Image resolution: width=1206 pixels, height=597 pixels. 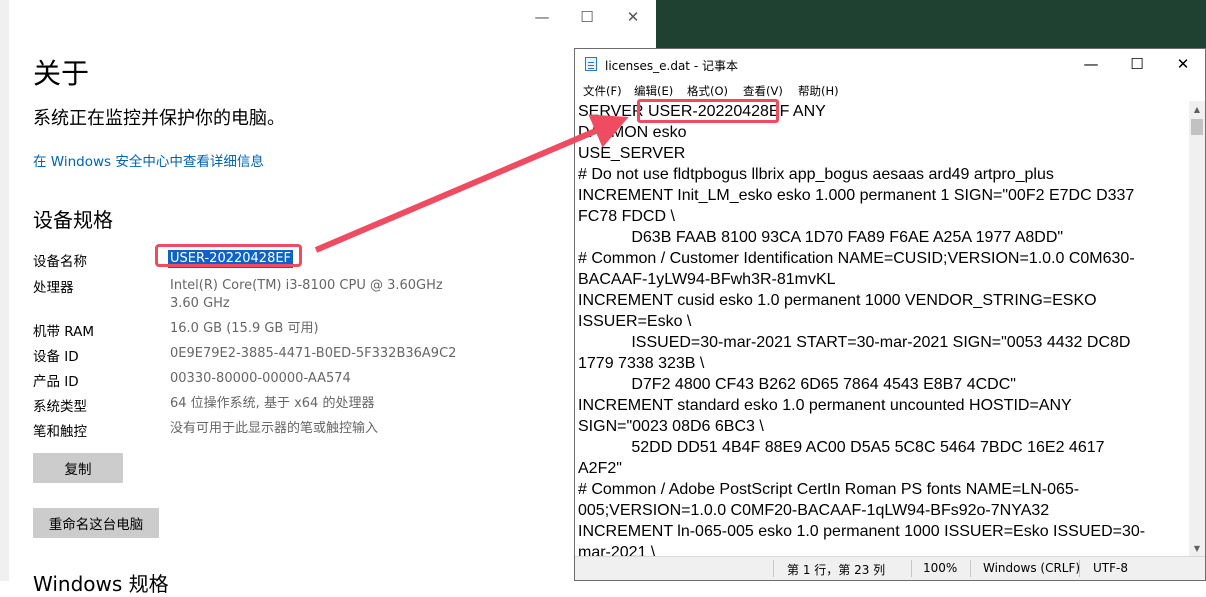 I want to click on windows-spec-heading: Windows 规格, so click(x=101, y=584).